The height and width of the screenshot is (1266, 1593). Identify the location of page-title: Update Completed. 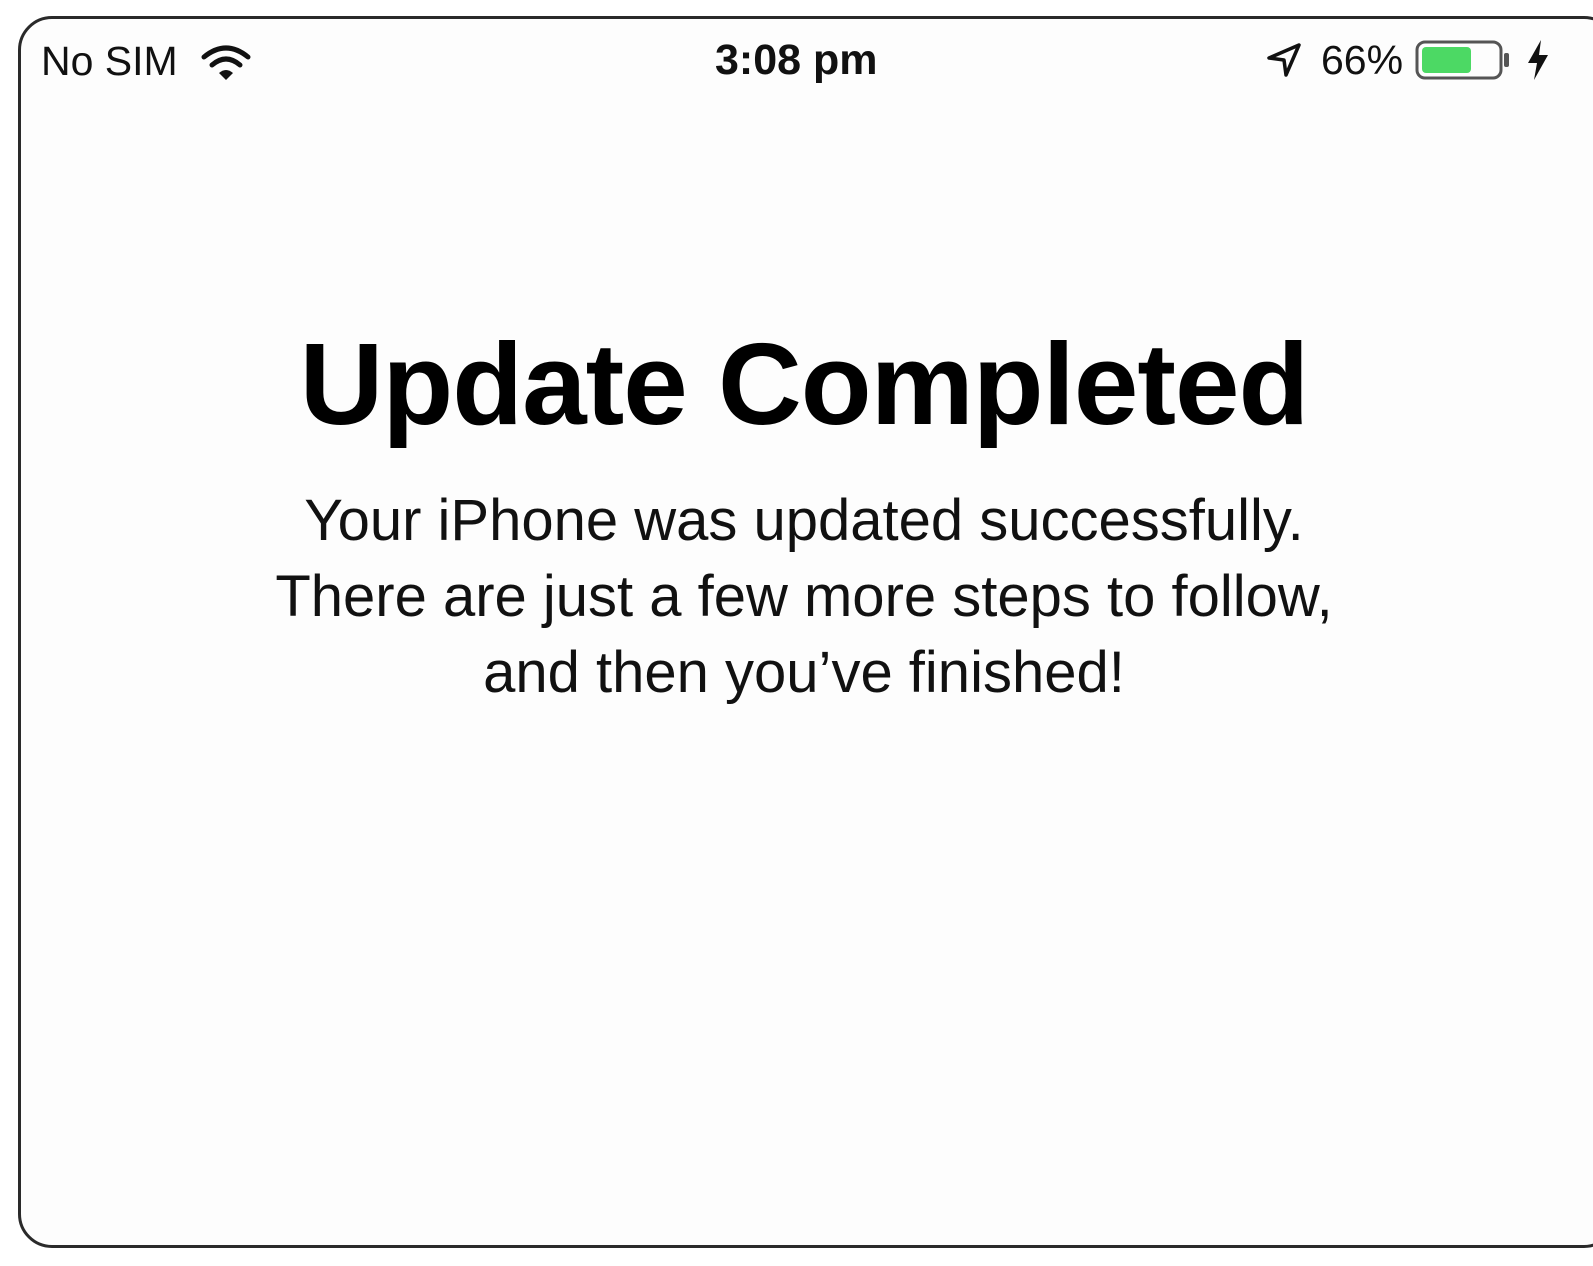
(804, 384).